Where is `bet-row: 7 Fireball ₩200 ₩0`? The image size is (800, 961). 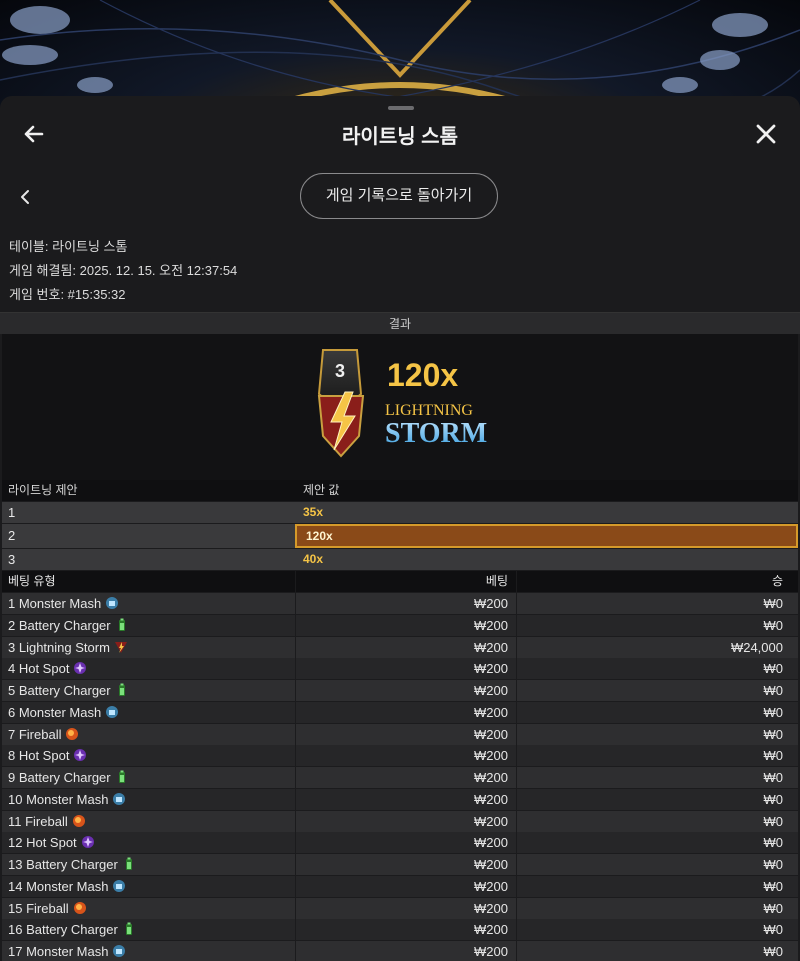
bet-row: 7 Fireball ₩200 ₩0 is located at coordinates (400, 734).